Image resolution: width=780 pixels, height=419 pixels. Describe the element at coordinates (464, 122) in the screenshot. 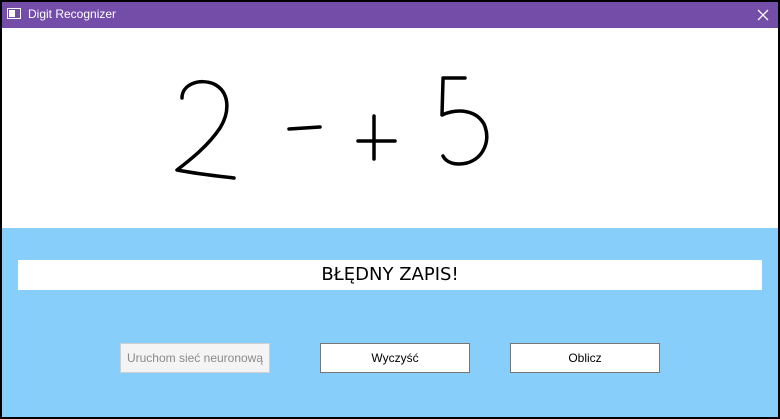

I see `digit-5-body-stroke` at that location.